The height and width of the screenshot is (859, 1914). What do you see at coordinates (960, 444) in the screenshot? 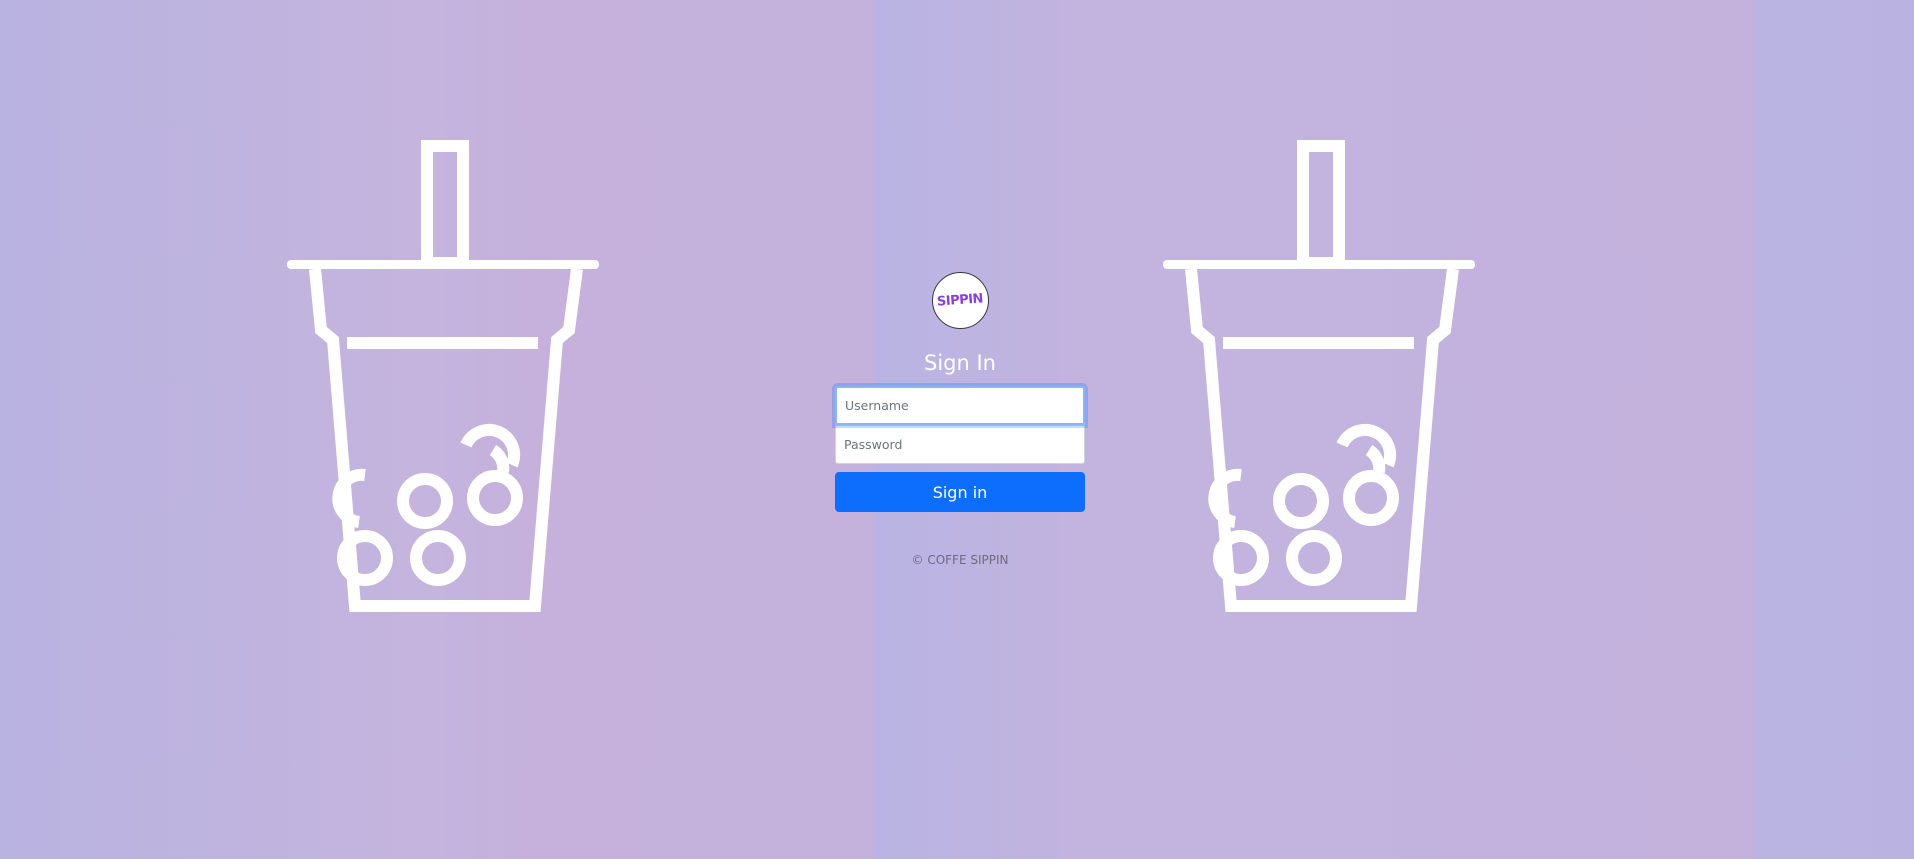
I see `password-input` at bounding box center [960, 444].